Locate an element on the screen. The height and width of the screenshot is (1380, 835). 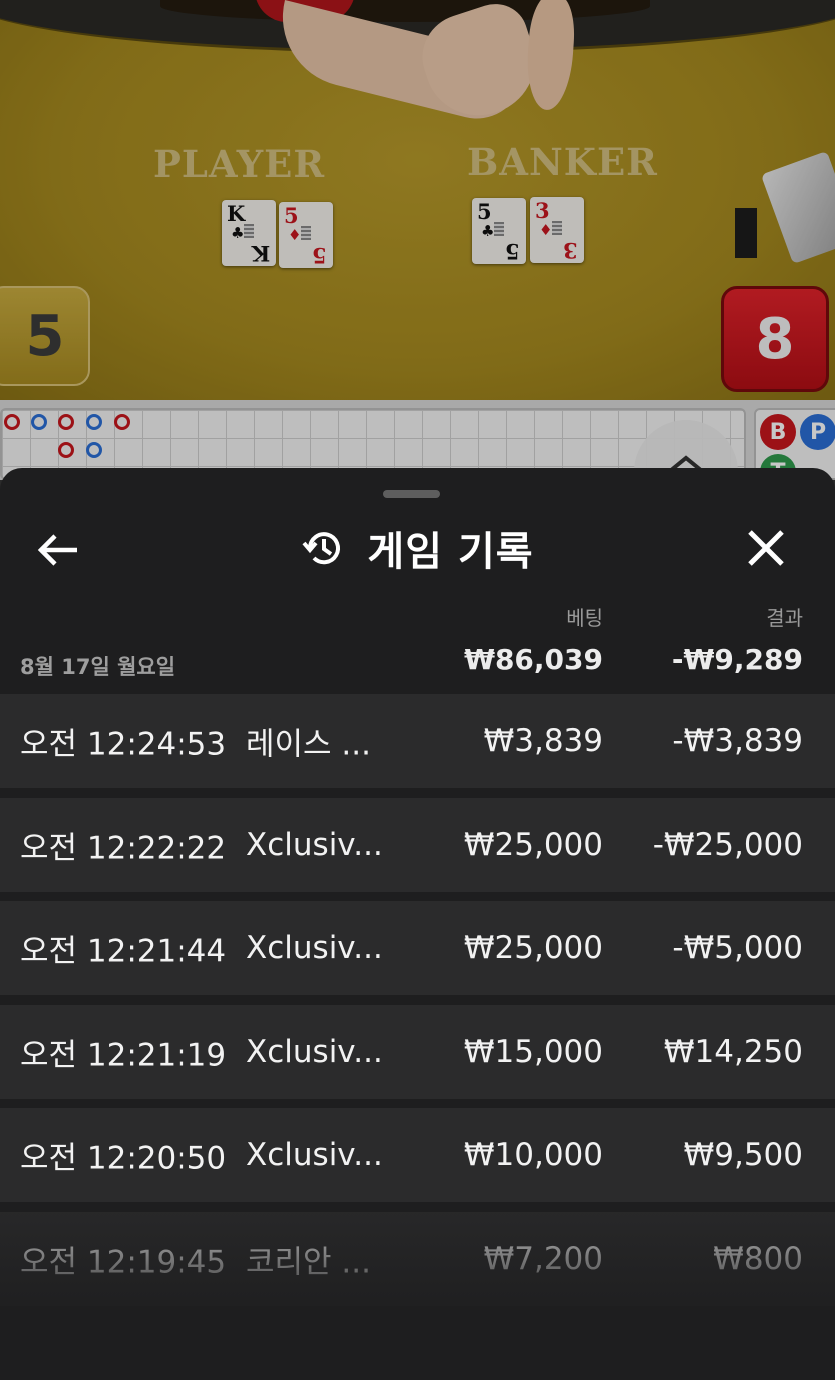
card-rank-inverted: K is located at coordinates (260, 253).